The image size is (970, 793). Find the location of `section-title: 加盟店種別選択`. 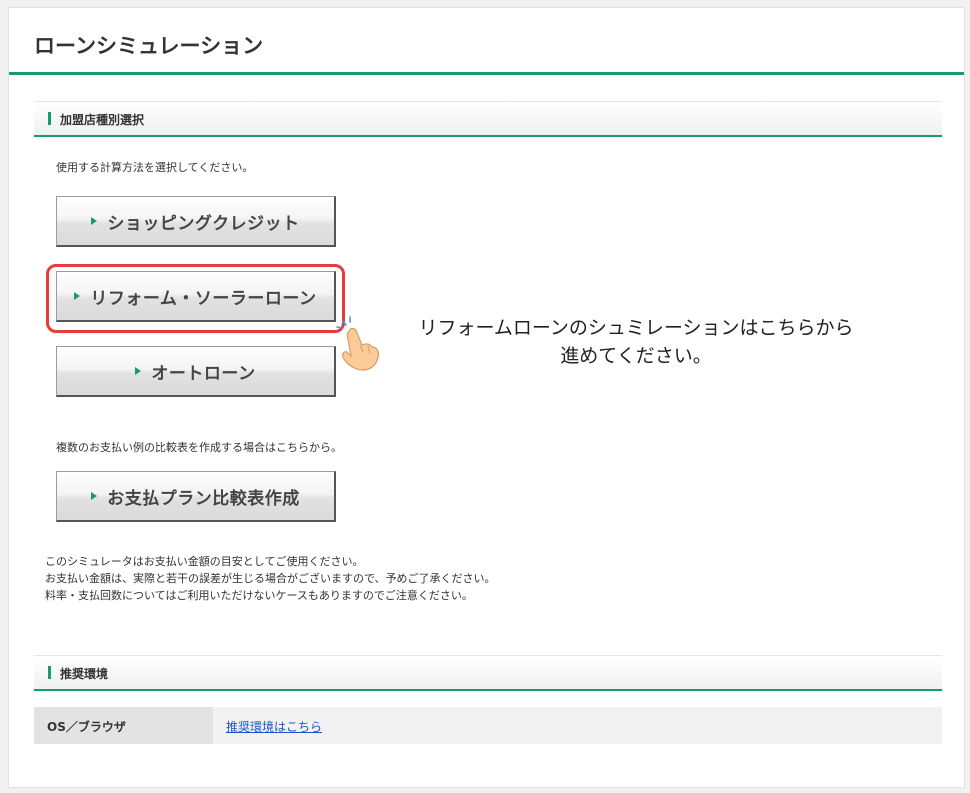

section-title: 加盟店種別選択 is located at coordinates (102, 120).